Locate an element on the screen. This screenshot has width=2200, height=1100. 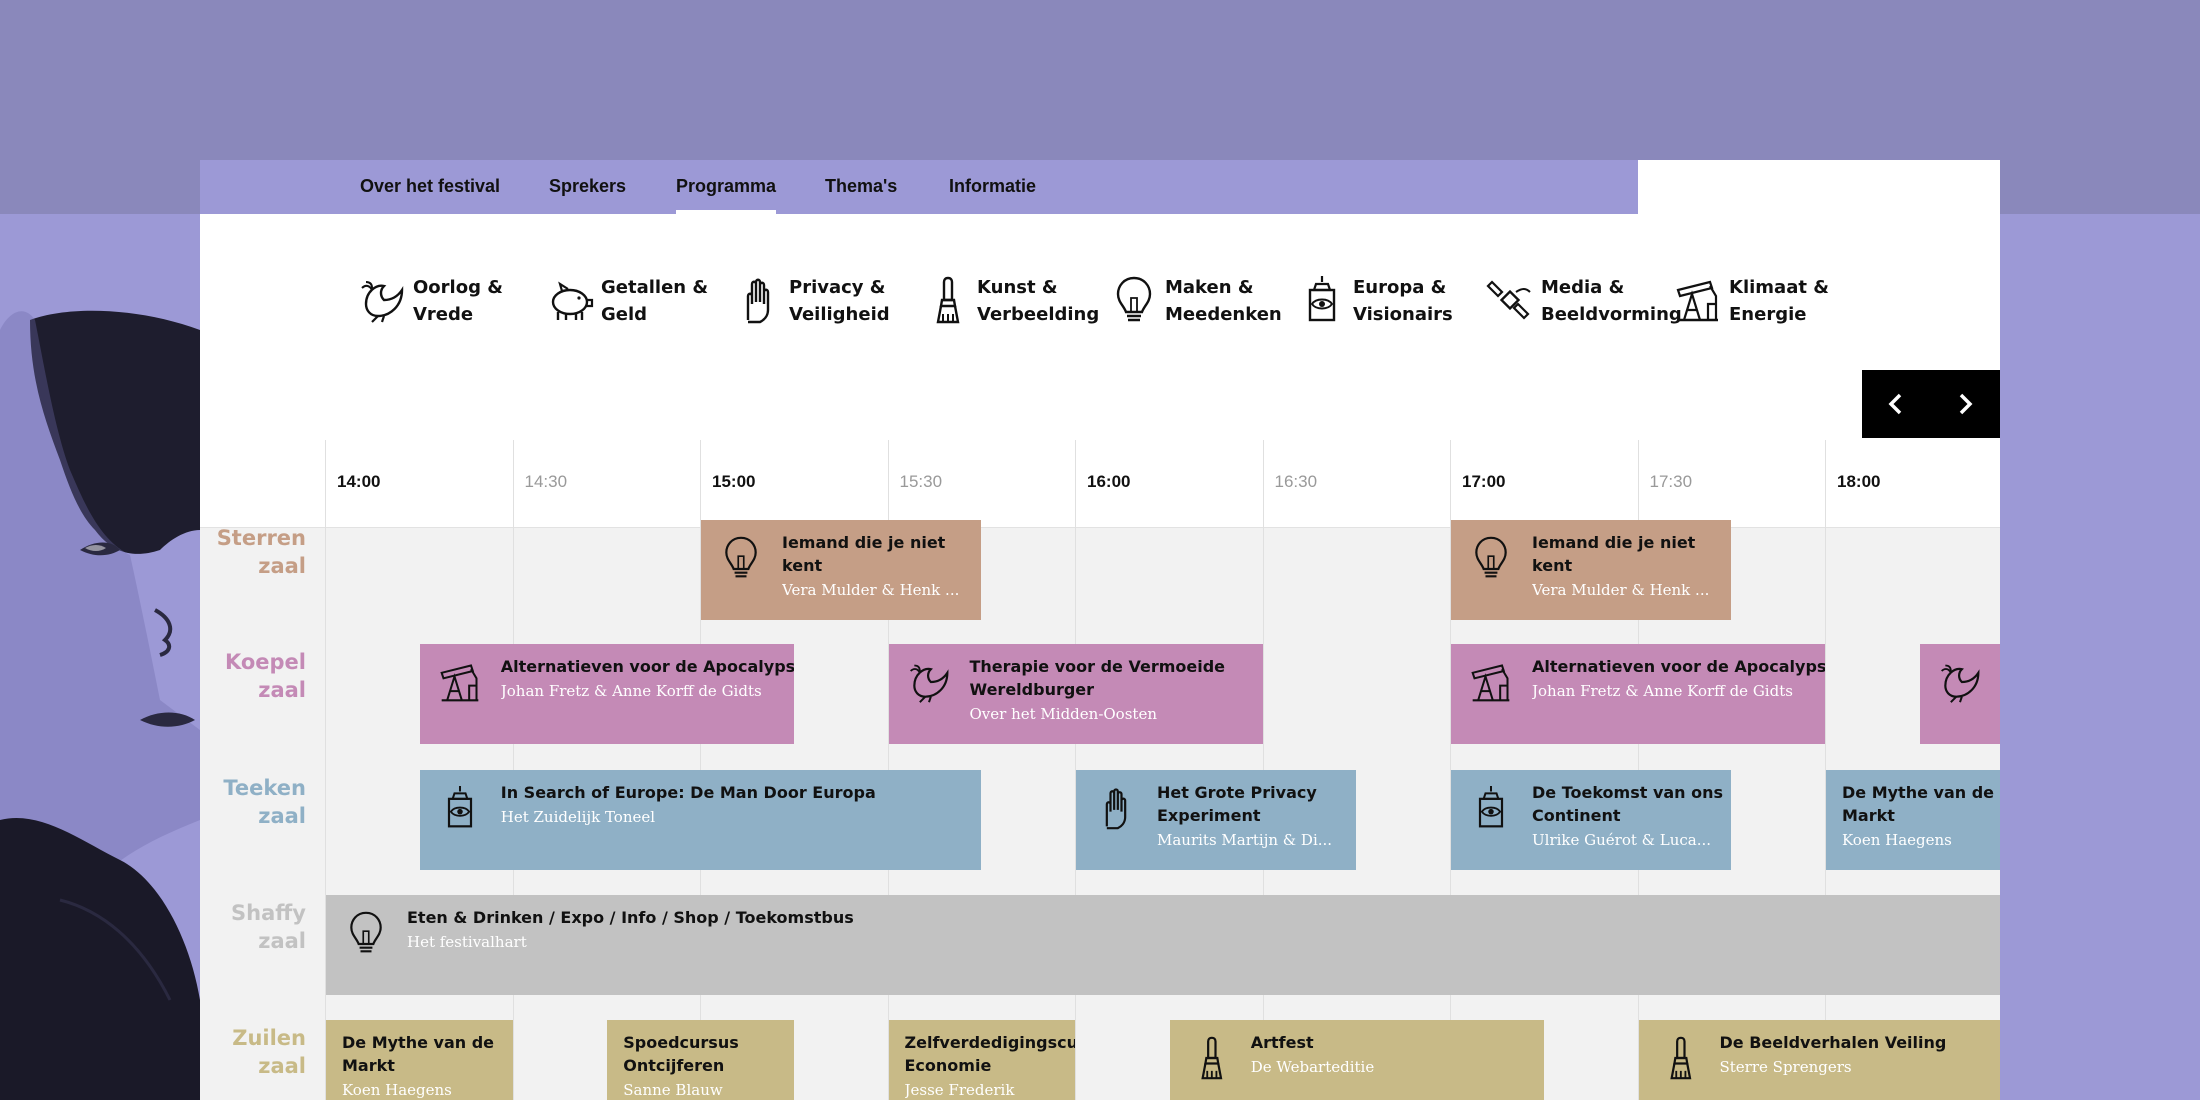
theme-label: Europa & Visionairs is located at coordinates (1403, 301).